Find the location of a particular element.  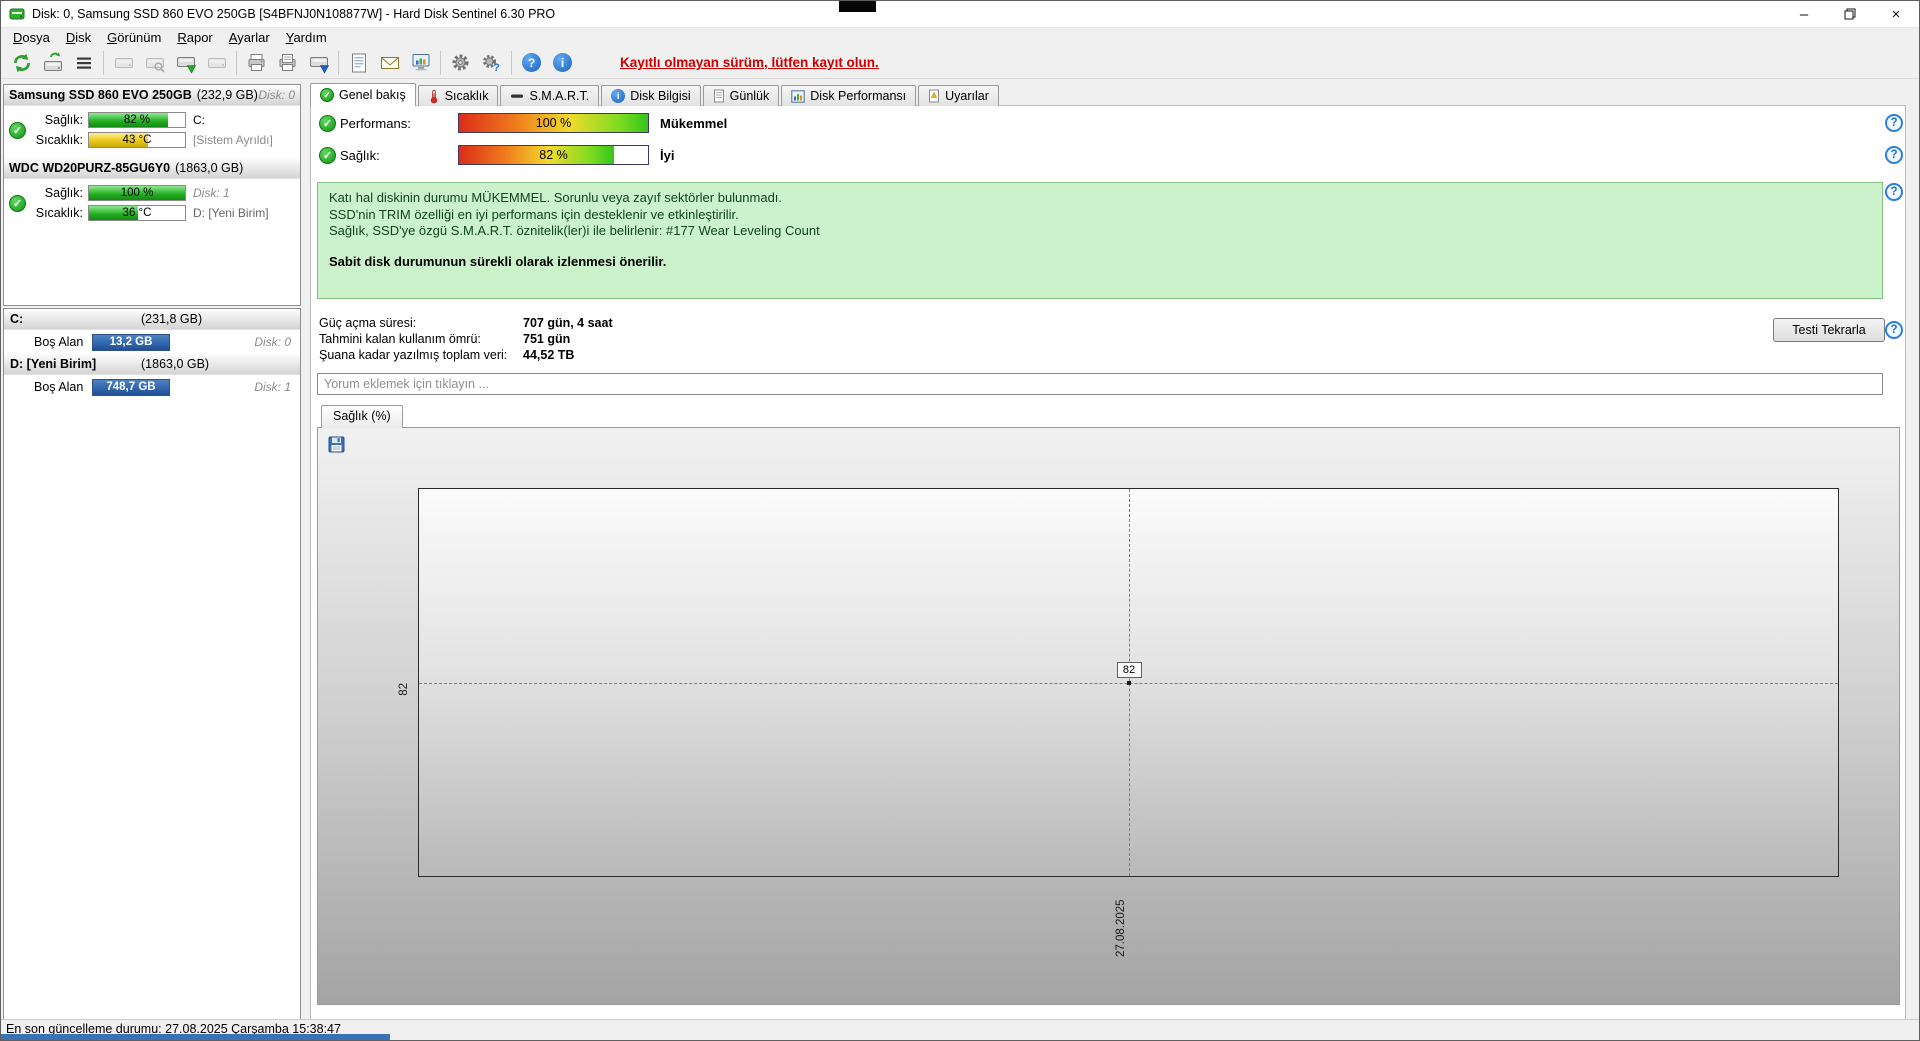

temperature-bar: 36 °C is located at coordinates (137, 213).